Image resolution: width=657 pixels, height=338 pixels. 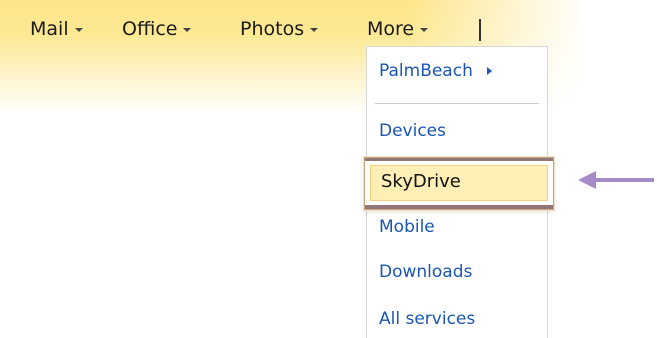 I want to click on left-arrow-icon, so click(x=616, y=180).